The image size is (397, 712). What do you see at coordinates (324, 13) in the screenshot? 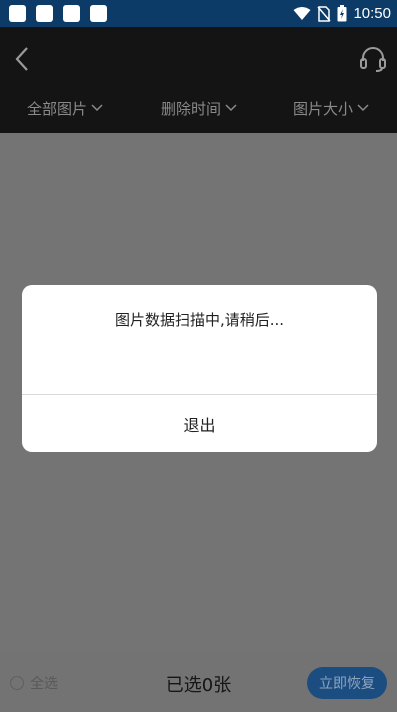
I see `no-sim-icon` at bounding box center [324, 13].